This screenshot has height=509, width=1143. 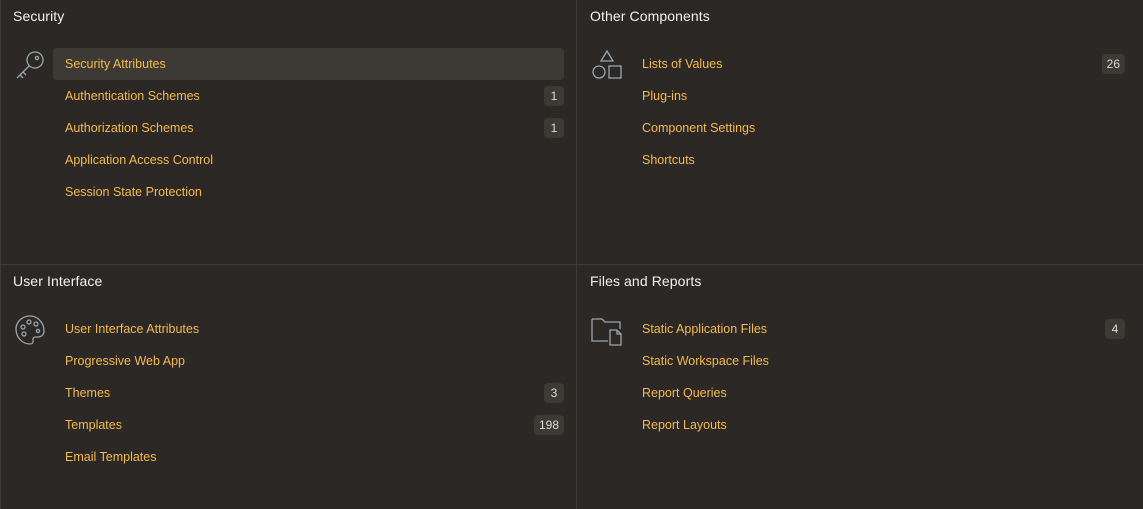 I want to click on key-icon, so click(x=30, y=65).